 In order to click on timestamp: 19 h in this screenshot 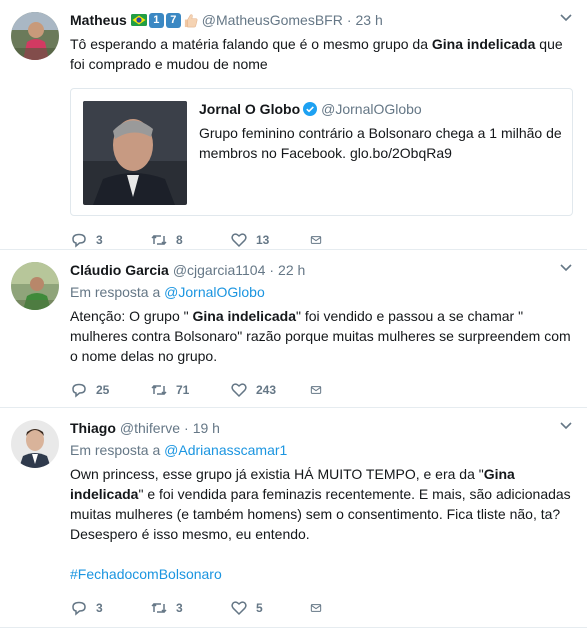, I will do `click(206, 428)`.